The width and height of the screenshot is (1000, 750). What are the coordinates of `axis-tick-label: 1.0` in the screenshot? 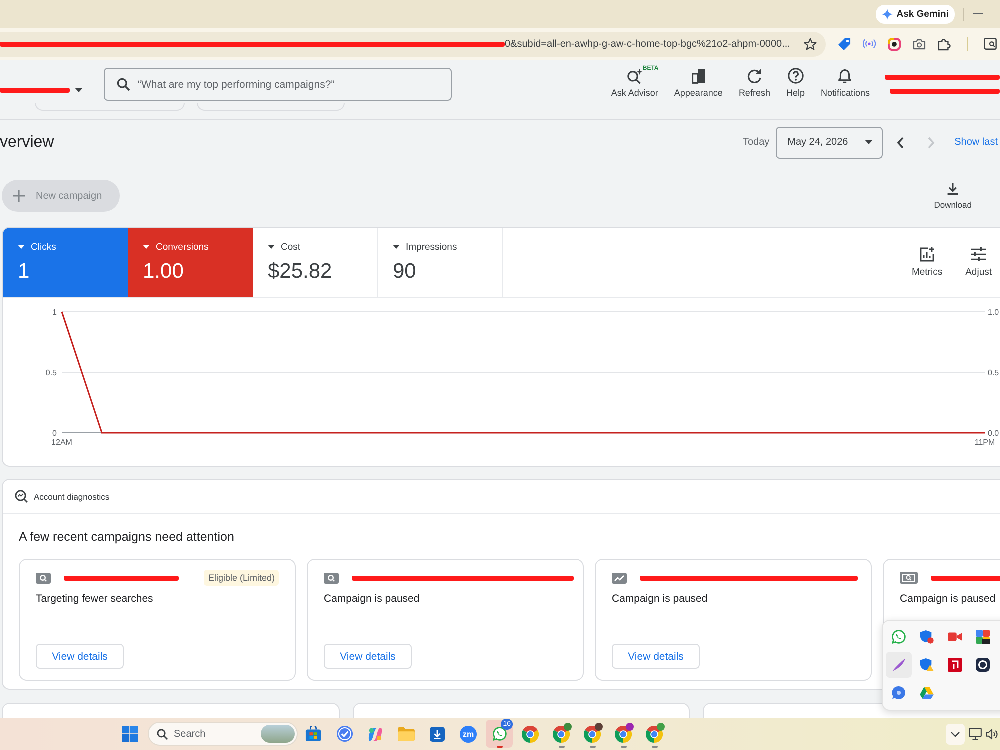 It's located at (994, 312).